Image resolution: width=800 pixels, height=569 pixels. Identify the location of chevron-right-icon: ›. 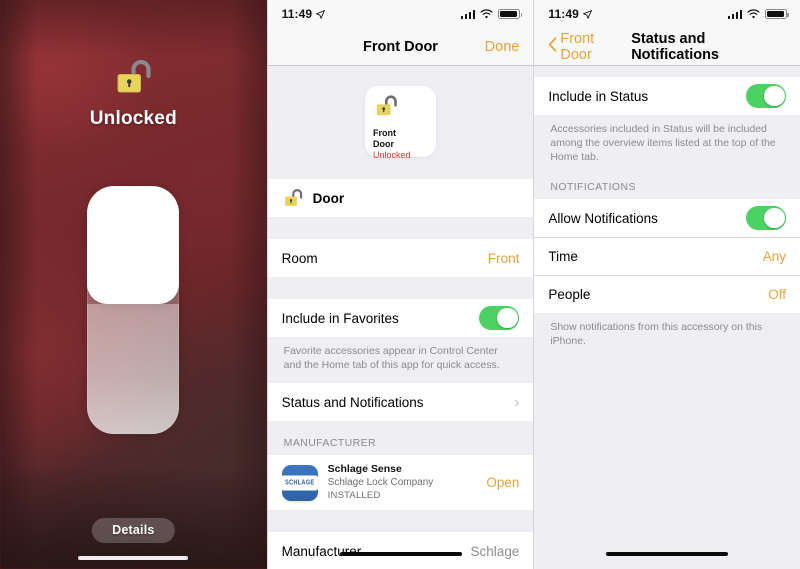
(517, 402).